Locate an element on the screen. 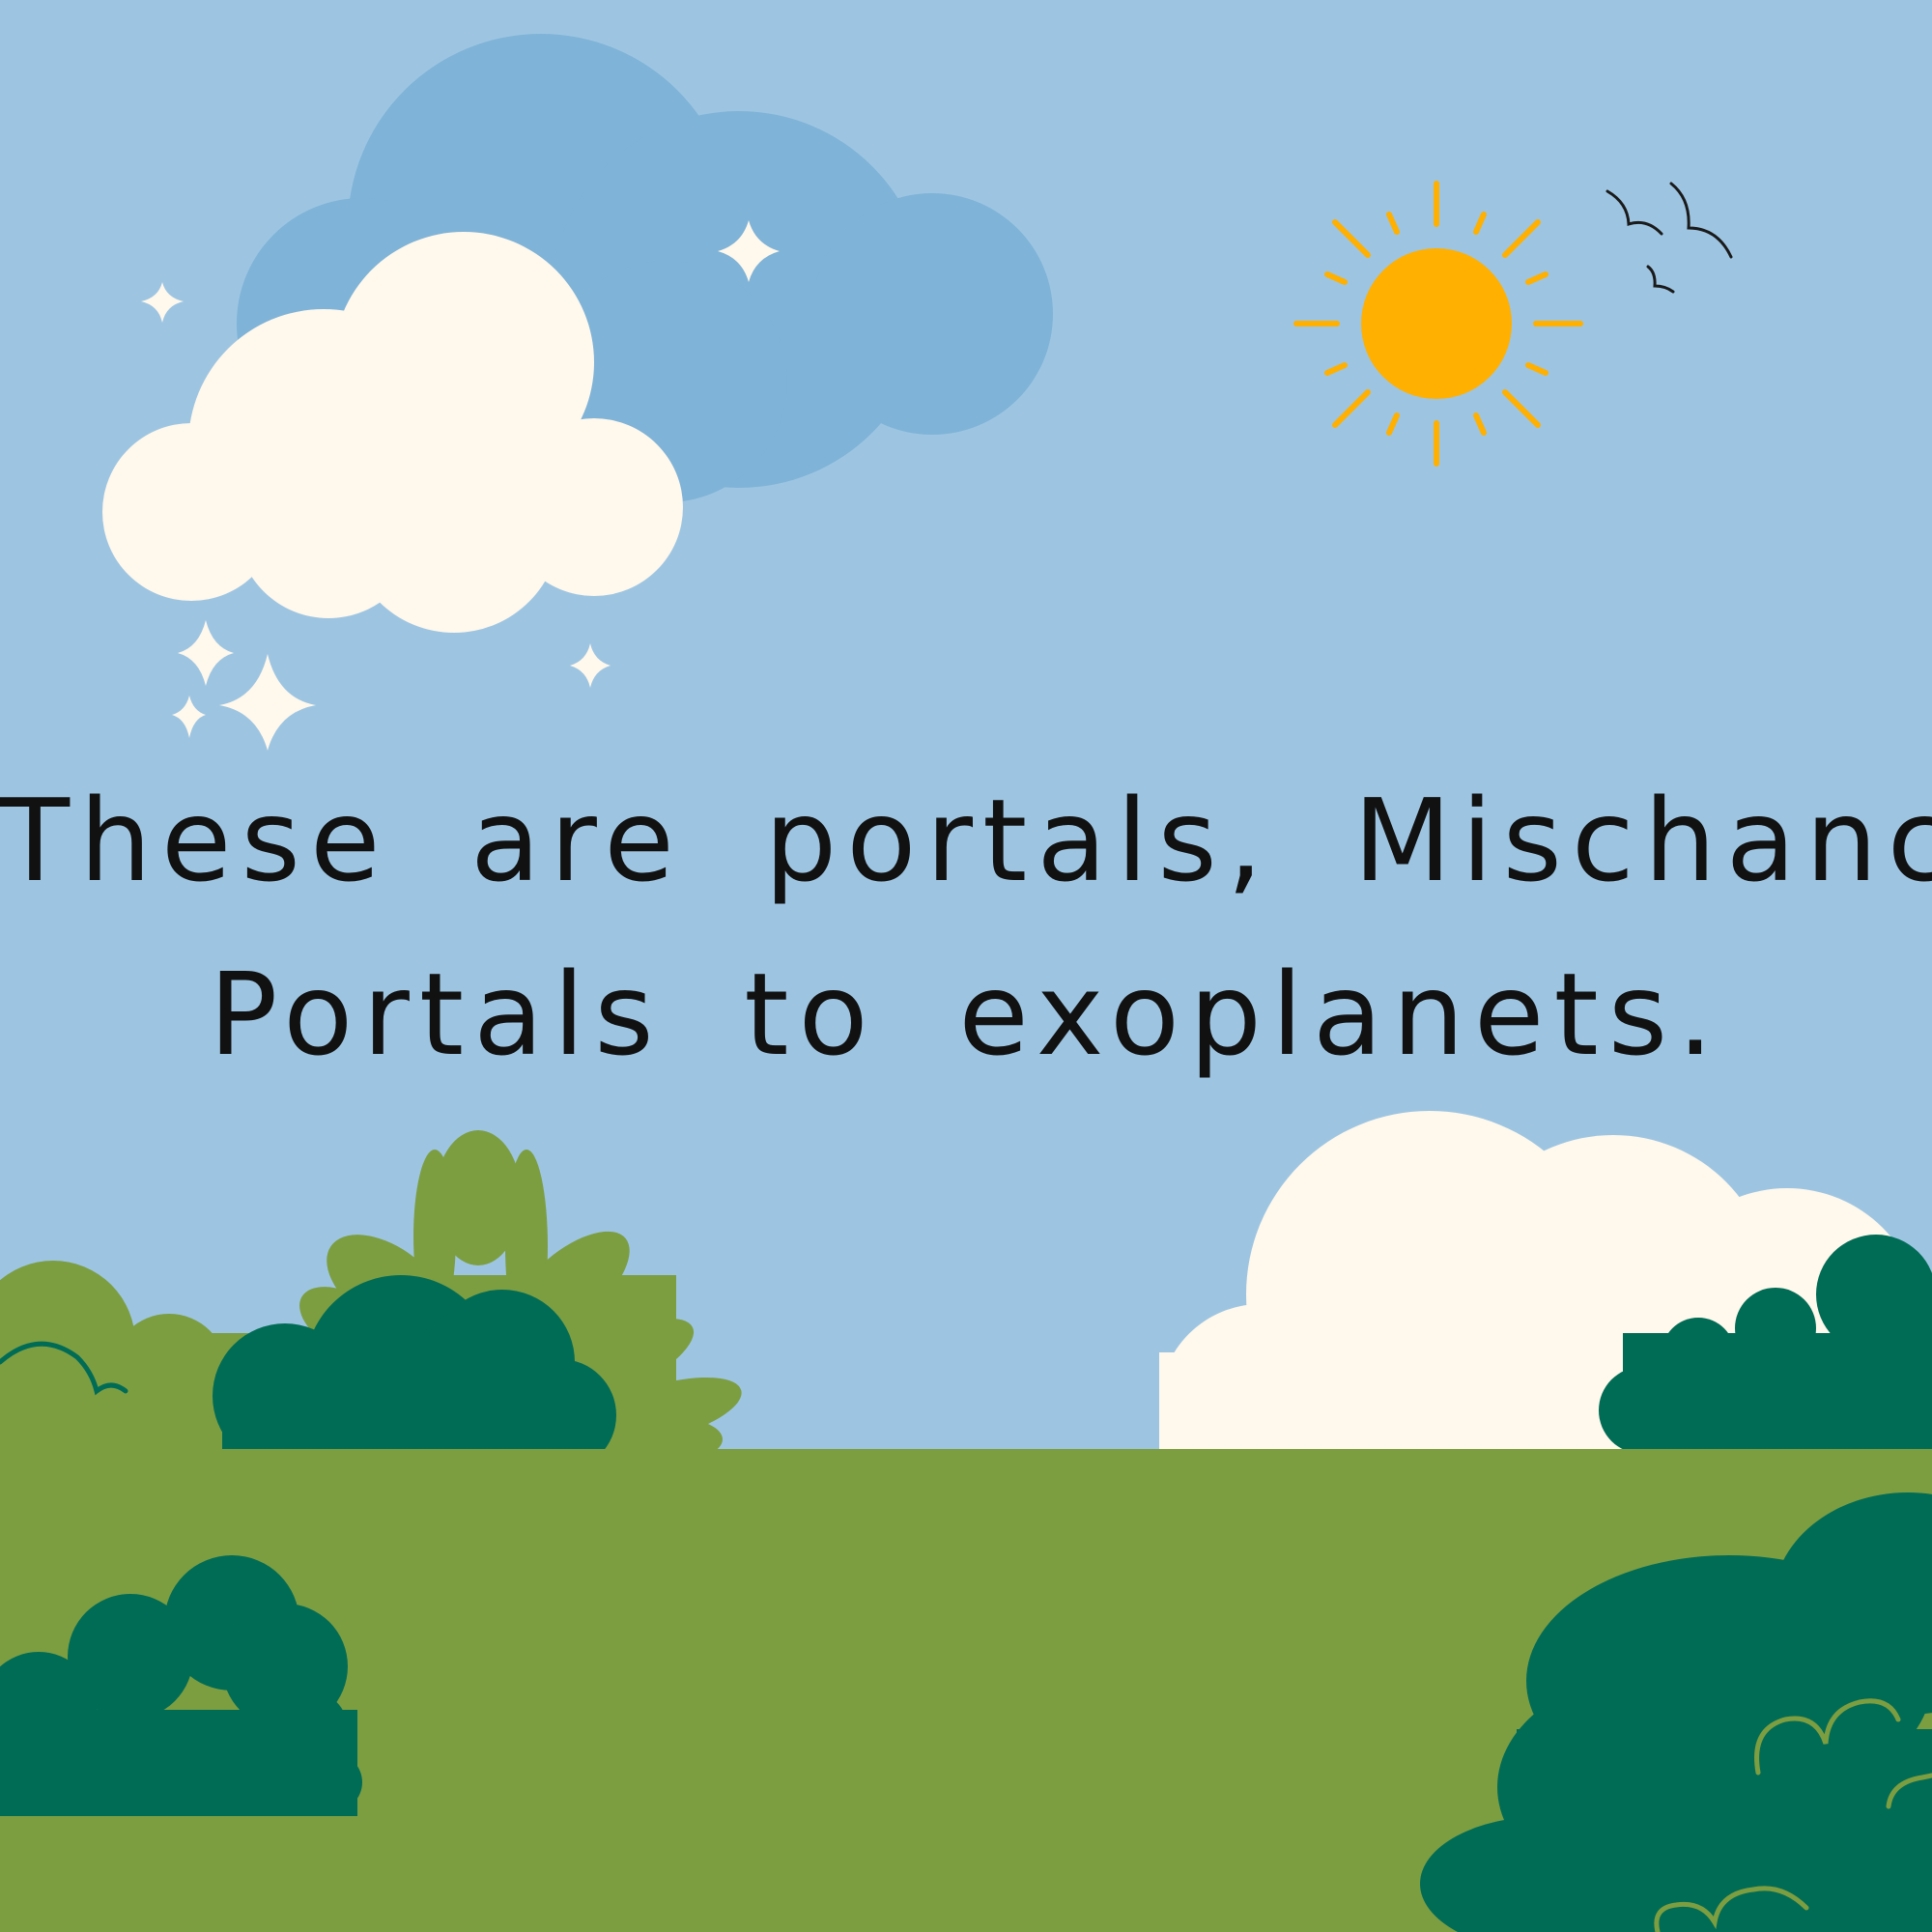  caption-line-1: These are portals, Mischance. is located at coordinates (966, 840).